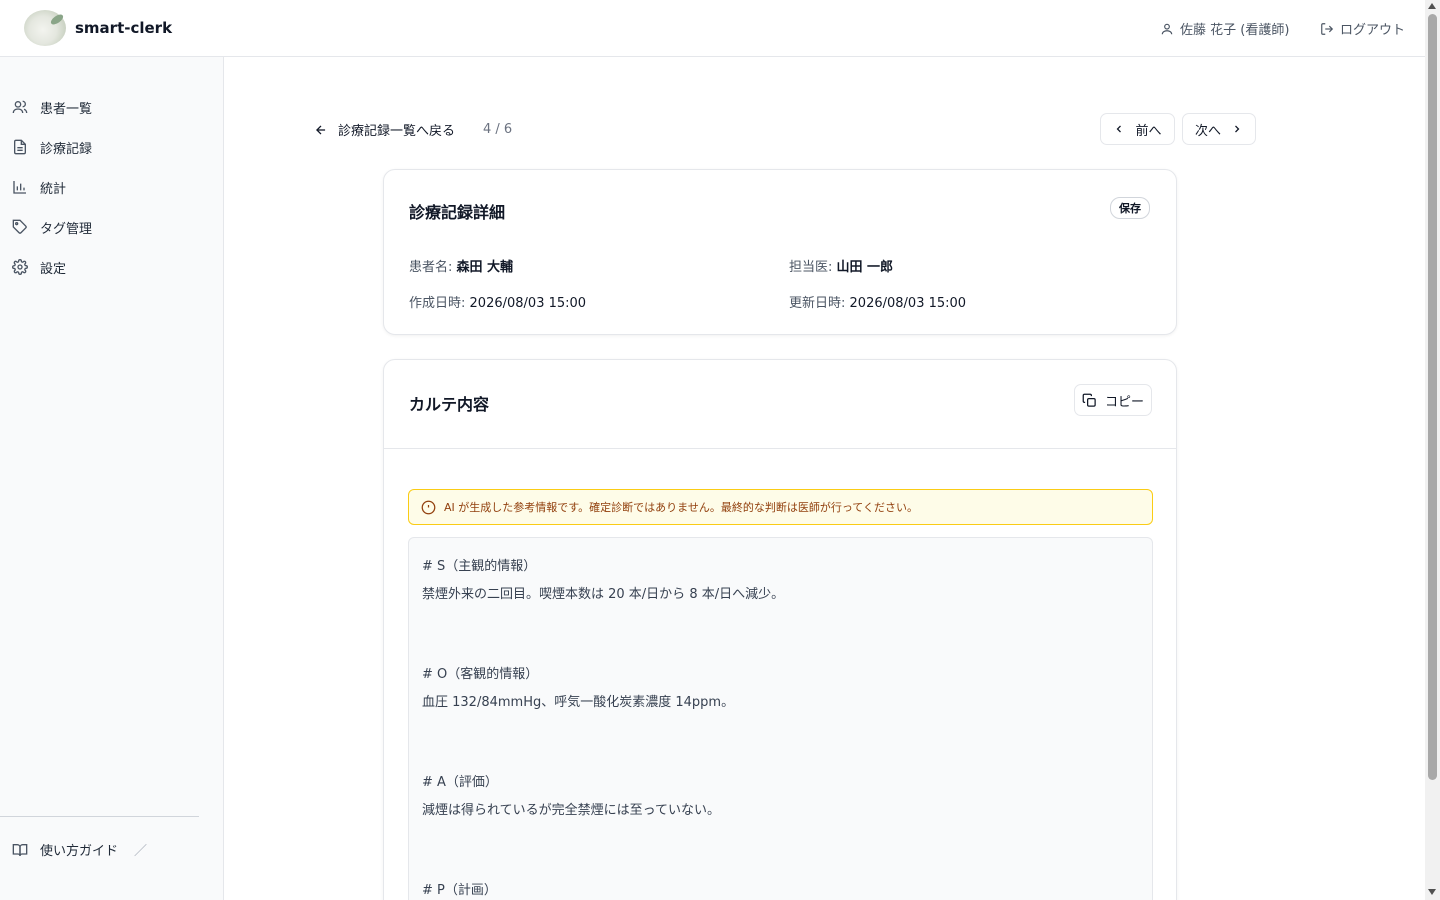 This screenshot has width=1440, height=900. I want to click on tag-icon, so click(20, 227).